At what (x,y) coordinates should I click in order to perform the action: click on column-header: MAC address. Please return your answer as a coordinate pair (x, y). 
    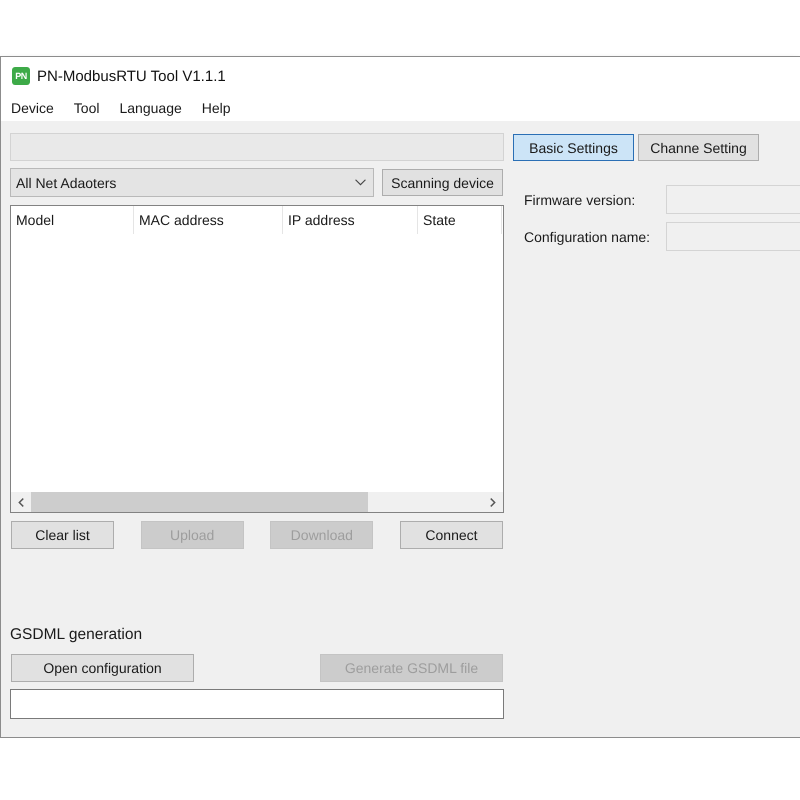
    Looking at the image, I should click on (208, 220).